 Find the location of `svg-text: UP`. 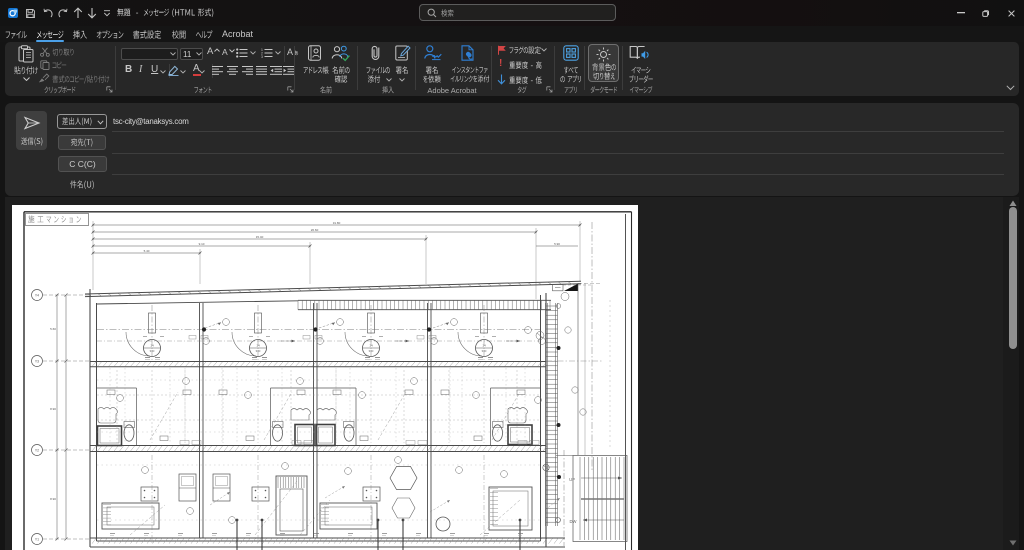

svg-text: UP is located at coordinates (572, 479).